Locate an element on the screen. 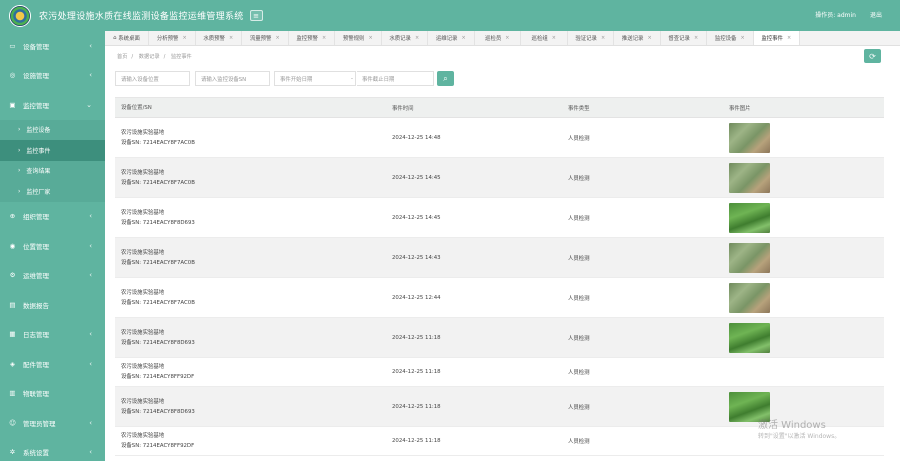 The height and width of the screenshot is (461, 900). sidebar-sub-monitor-device: › 监控设备 is located at coordinates (52, 129).